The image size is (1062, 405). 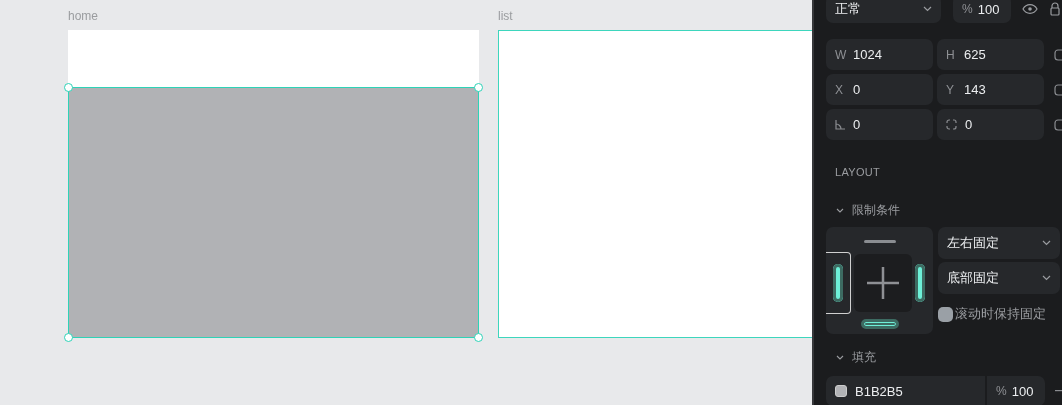 What do you see at coordinates (990, 54) in the screenshot?
I see `dimension-field: H 625` at bounding box center [990, 54].